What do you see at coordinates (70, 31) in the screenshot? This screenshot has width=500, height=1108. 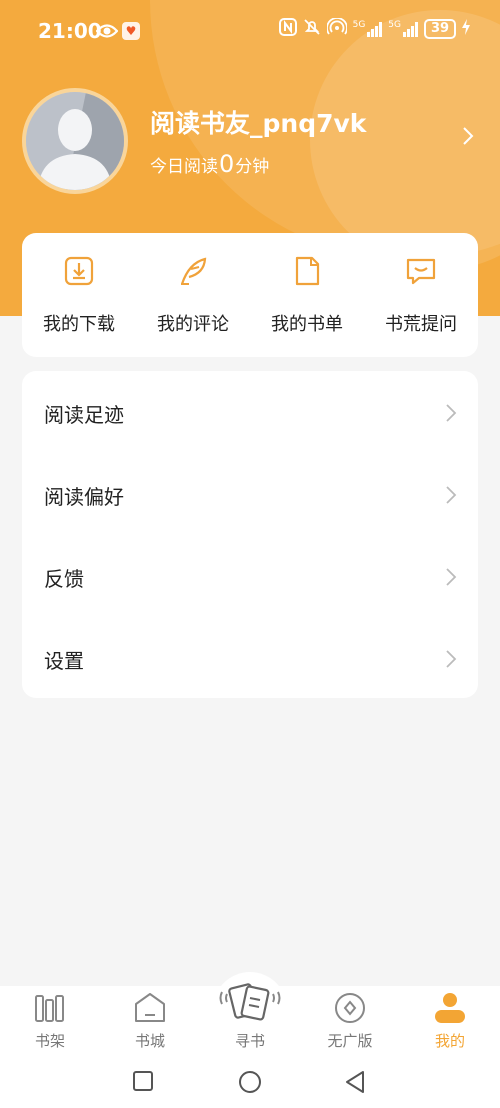 I see `status-time: 21:00` at bounding box center [70, 31].